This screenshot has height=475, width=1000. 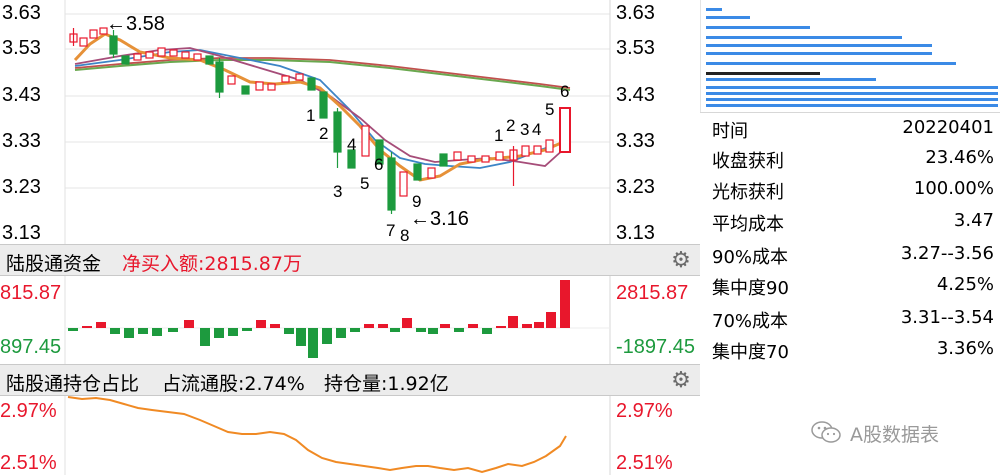 What do you see at coordinates (948, 127) in the screenshot?
I see `info-value: 20220401` at bounding box center [948, 127].